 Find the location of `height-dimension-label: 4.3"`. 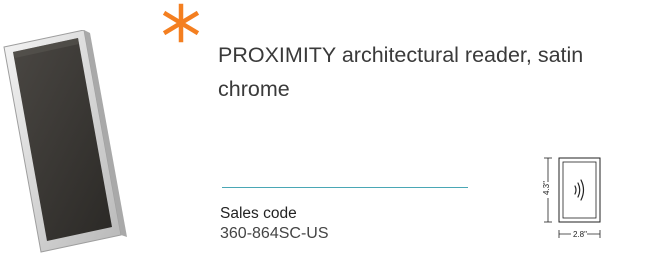

height-dimension-label: 4.3" is located at coordinates (546, 188).